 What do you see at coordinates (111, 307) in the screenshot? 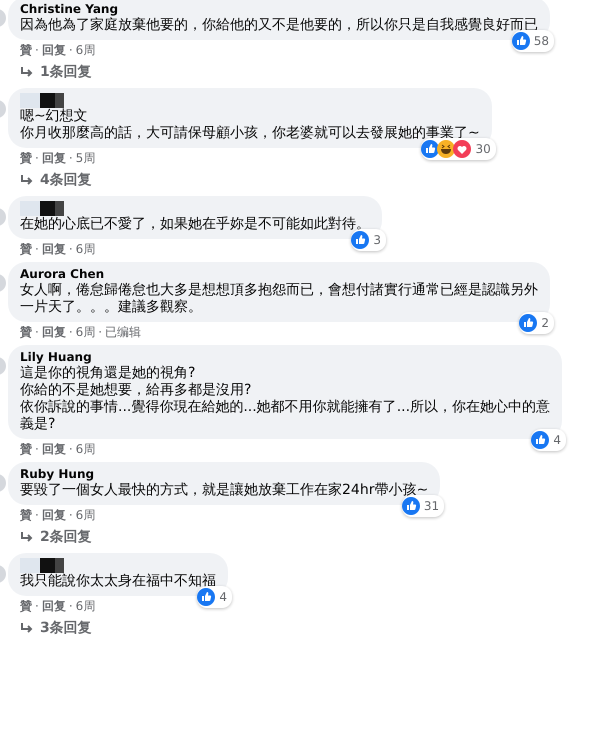
I see `comment-text: 一片天了。。。建議多觀察。` at bounding box center [111, 307].